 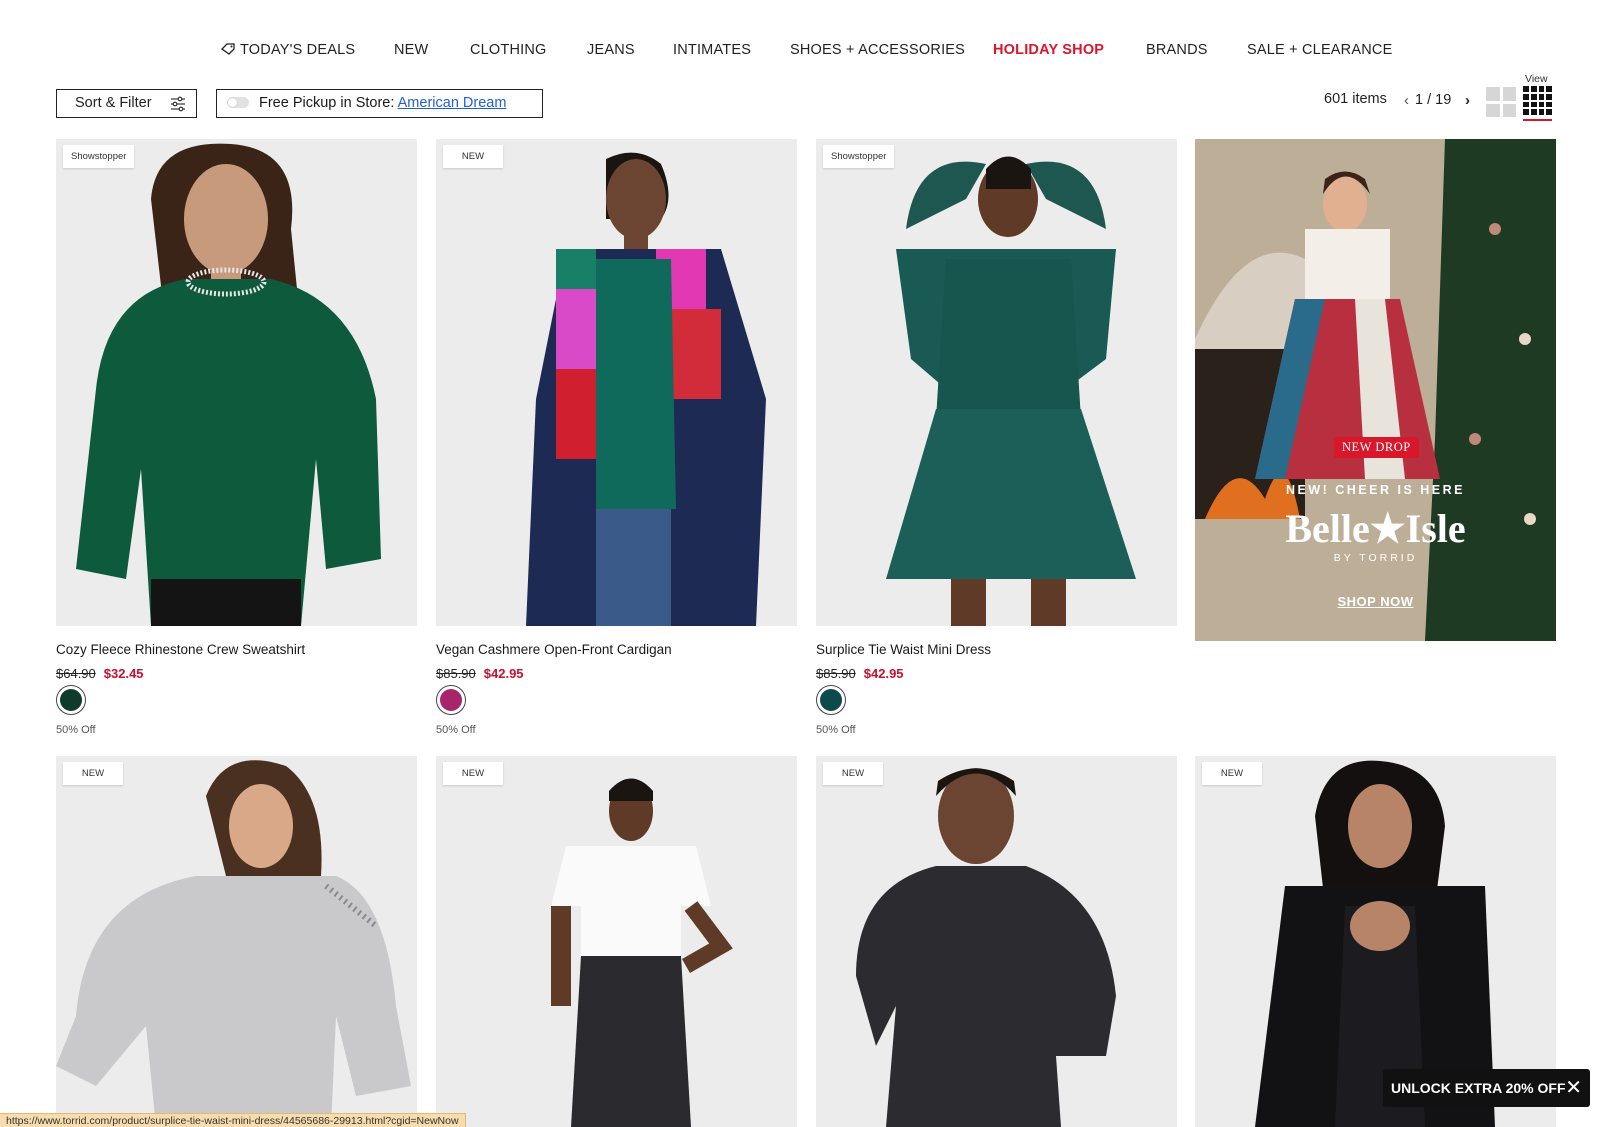 I want to click on sort-filter-button: Sort & Filter, so click(x=126, y=103).